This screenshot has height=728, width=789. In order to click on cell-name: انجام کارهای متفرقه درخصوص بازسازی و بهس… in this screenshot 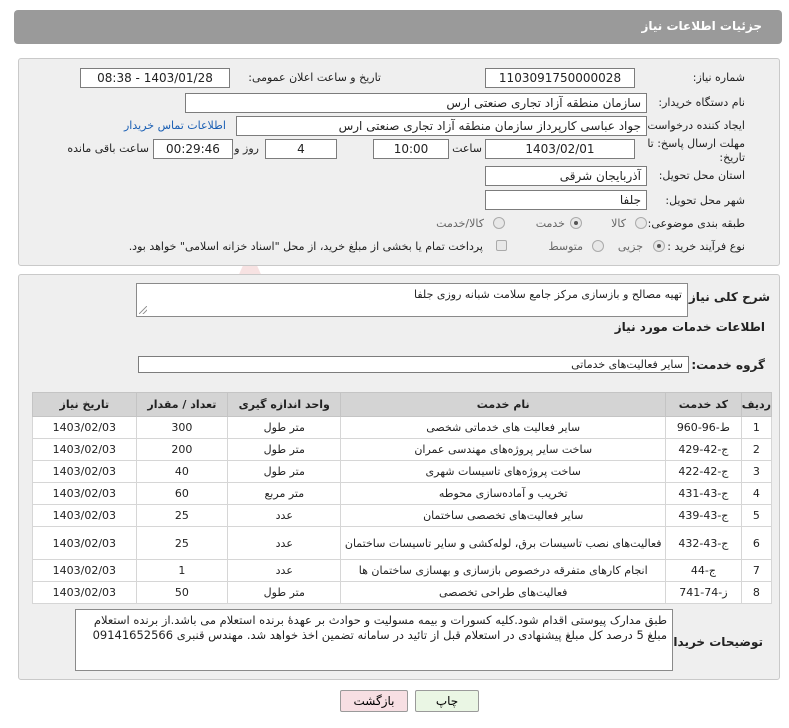, I will do `click(503, 570)`.